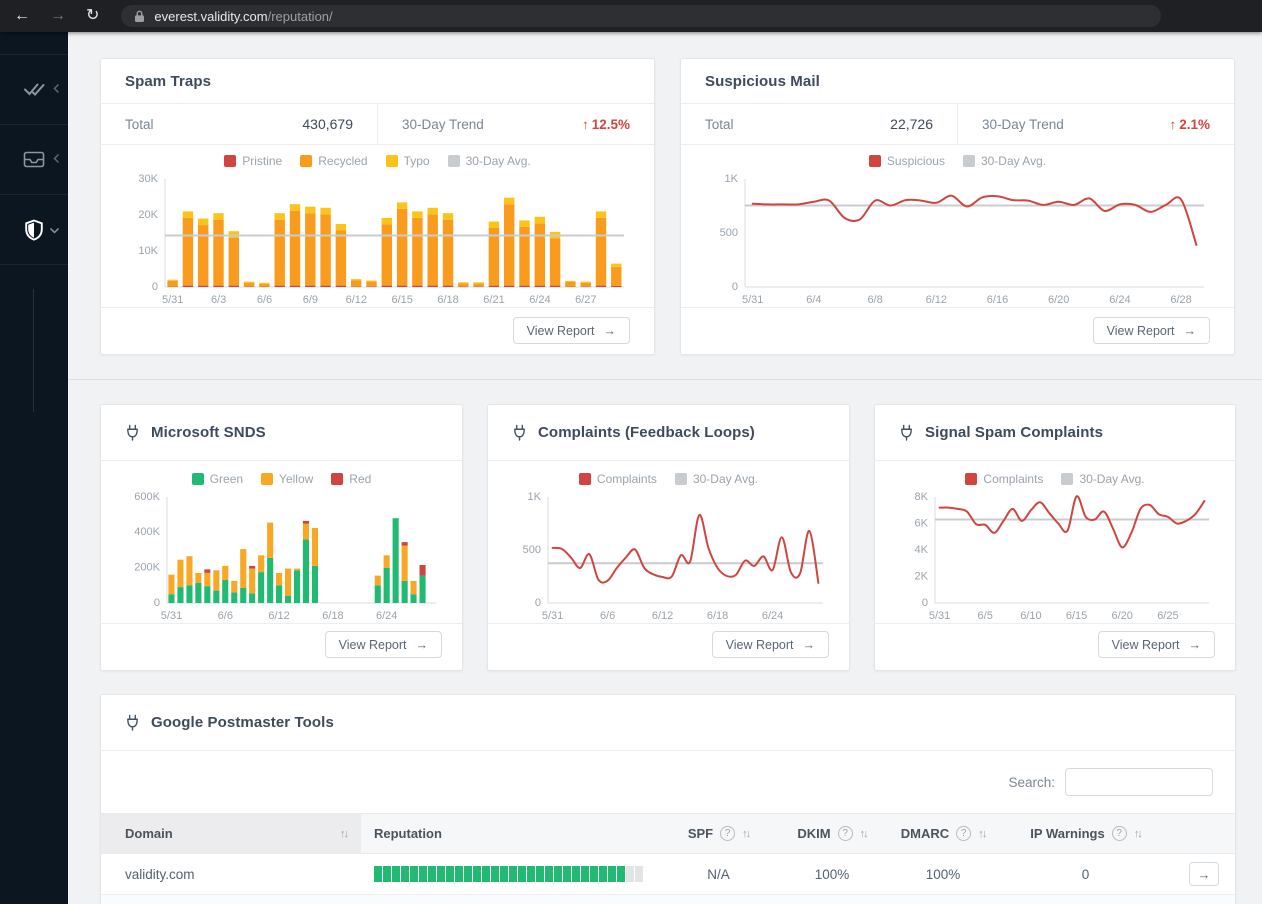 The width and height of the screenshot is (1262, 904). I want to click on row-detail-button: →, so click(1204, 874).